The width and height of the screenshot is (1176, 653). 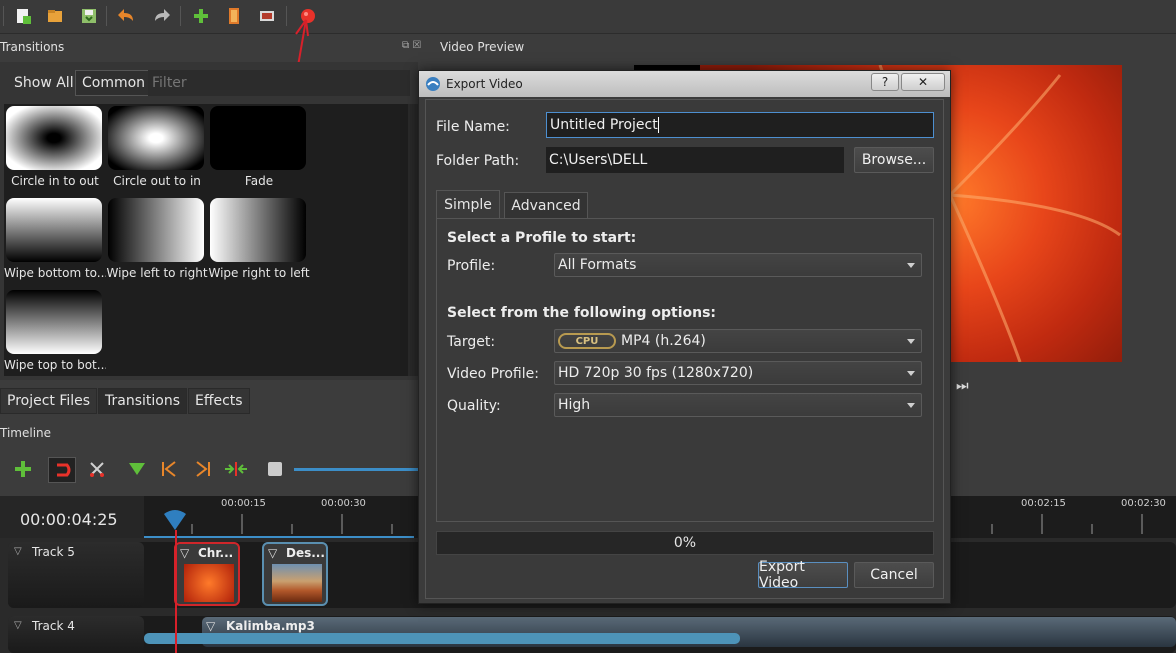 What do you see at coordinates (259, 240) in the screenshot?
I see `transition-item: Wipe right to left` at bounding box center [259, 240].